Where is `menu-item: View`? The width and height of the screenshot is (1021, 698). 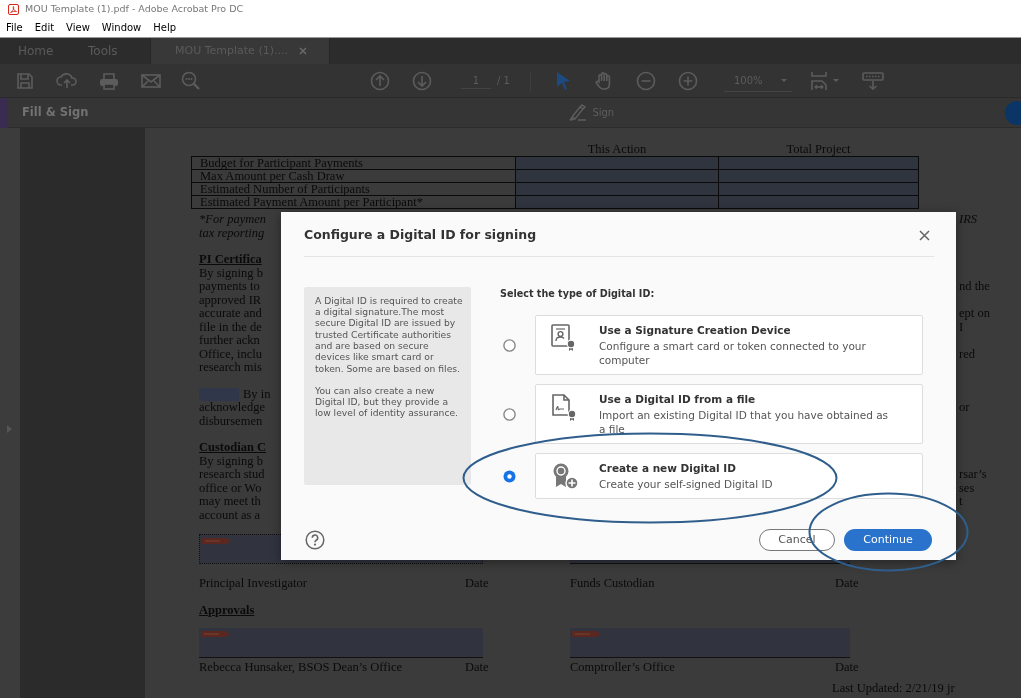
menu-item: View is located at coordinates (78, 27).